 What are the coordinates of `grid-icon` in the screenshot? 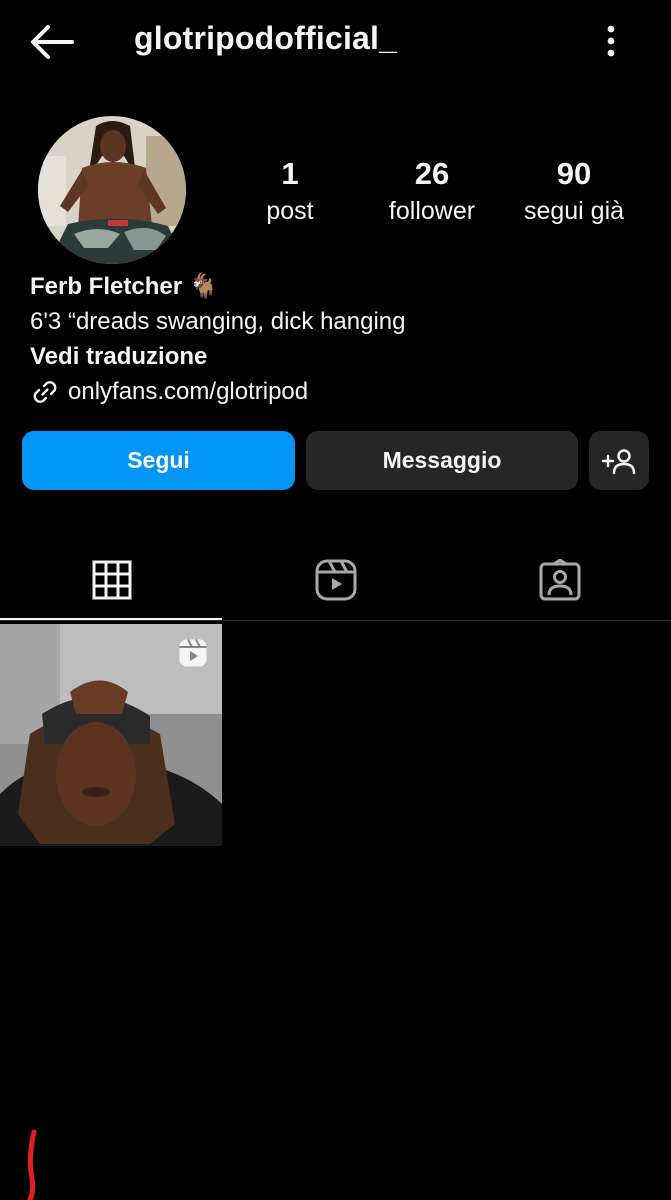 It's located at (111, 580).